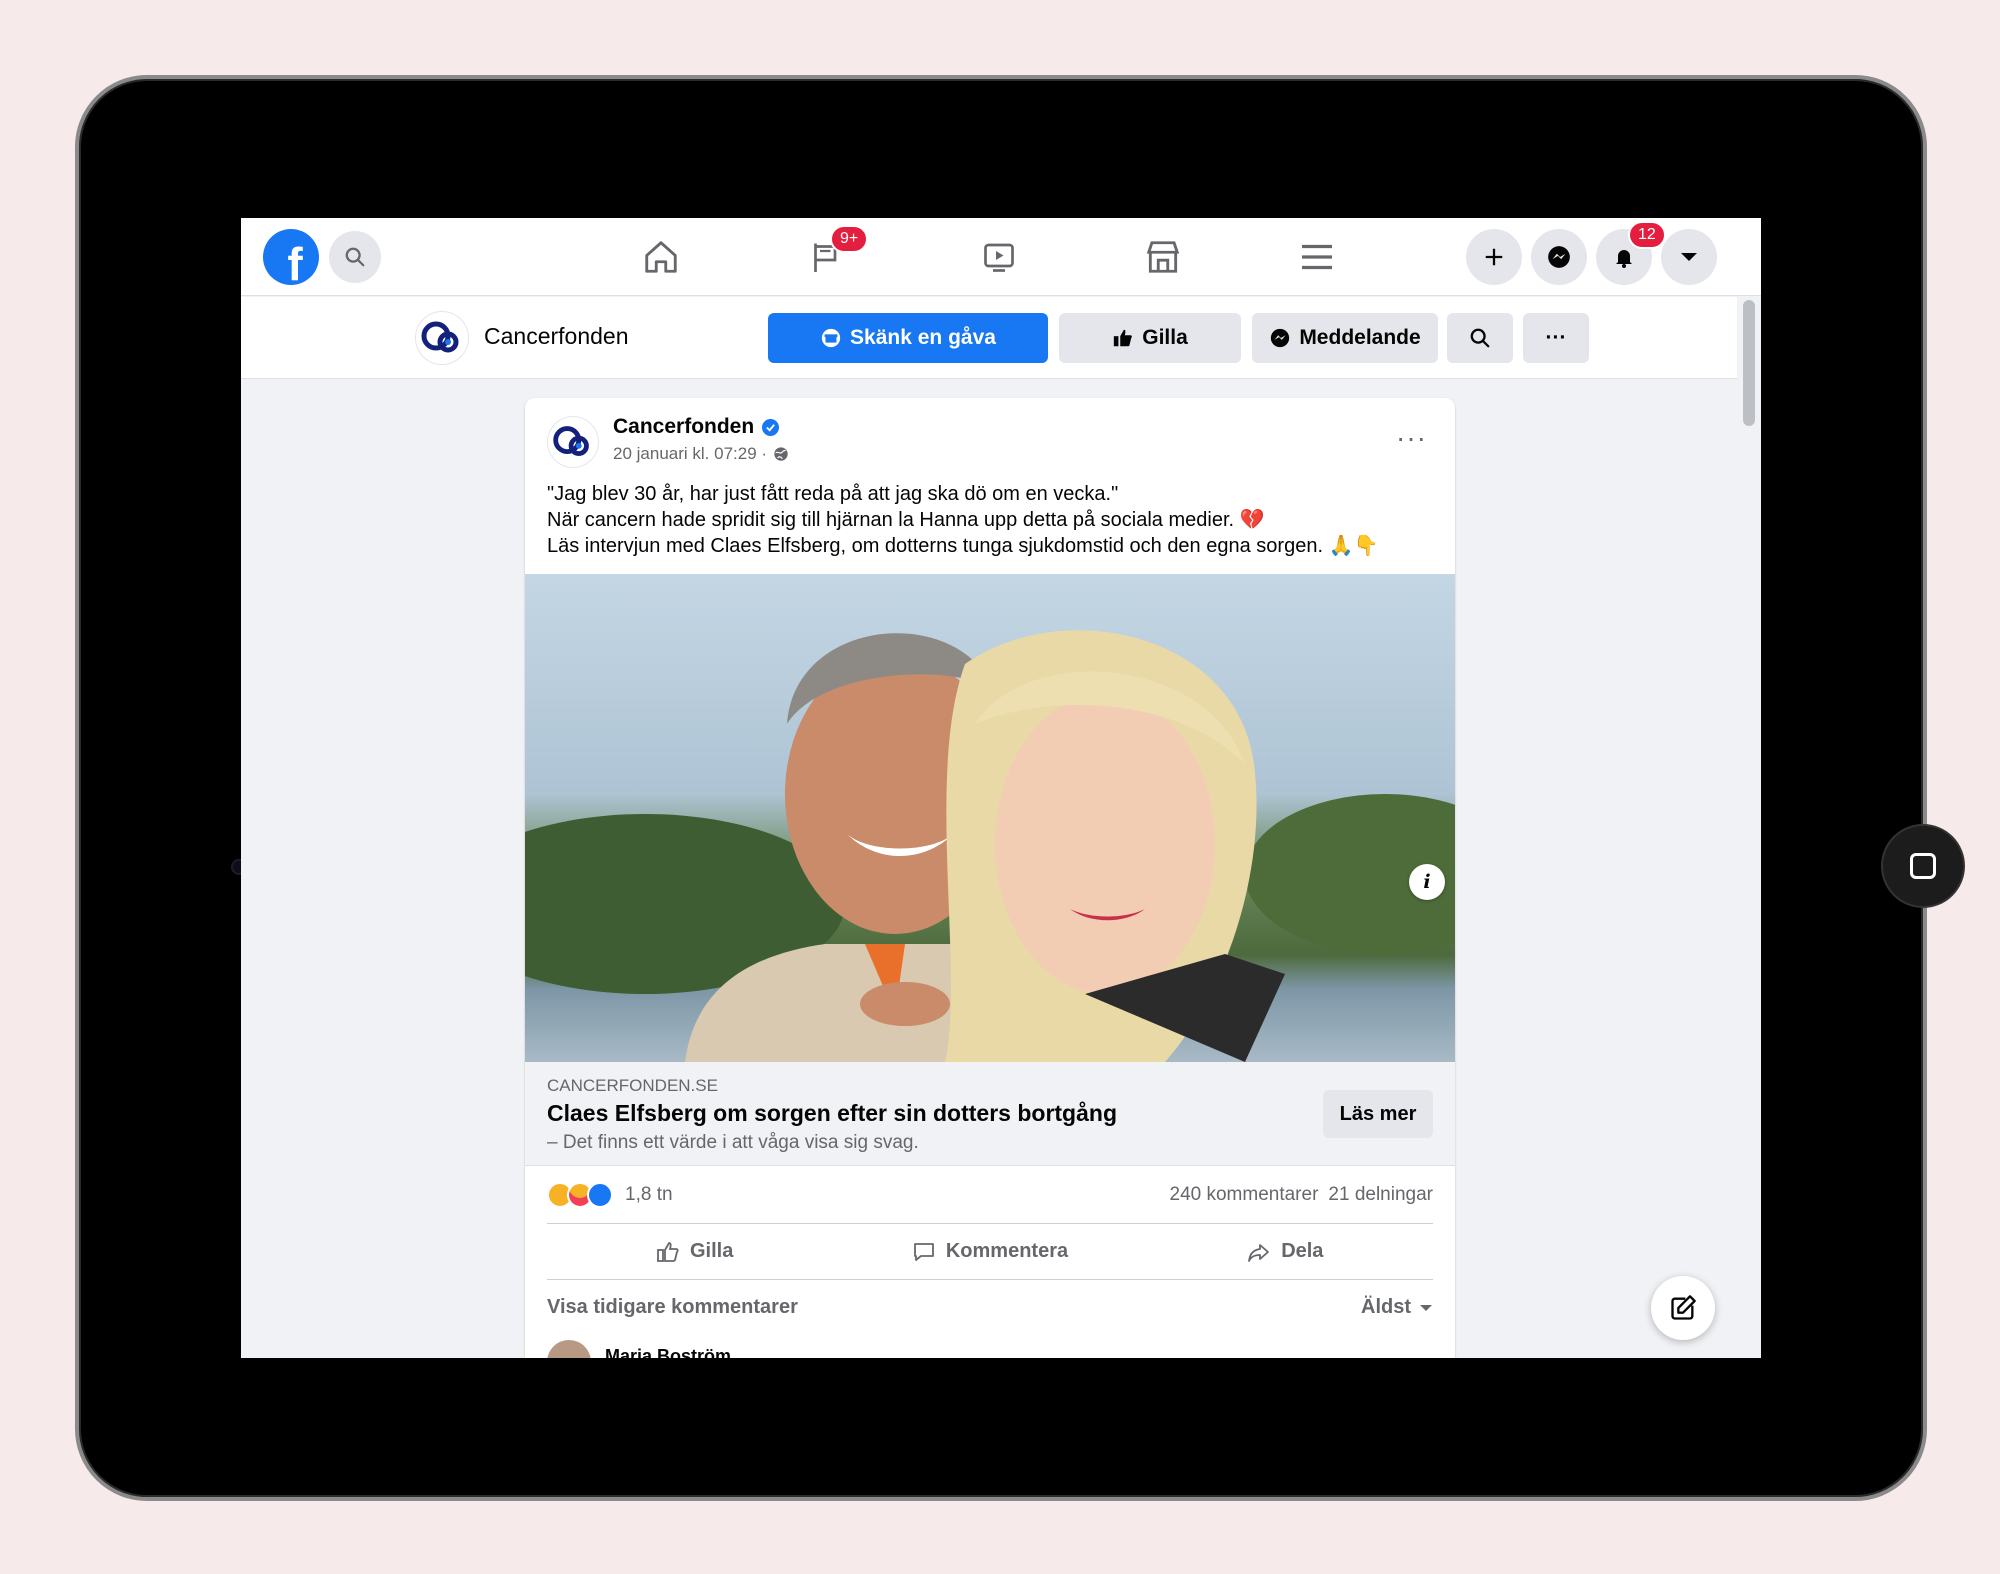 This screenshot has width=2000, height=1574. I want to click on post-photo, so click(990, 818).